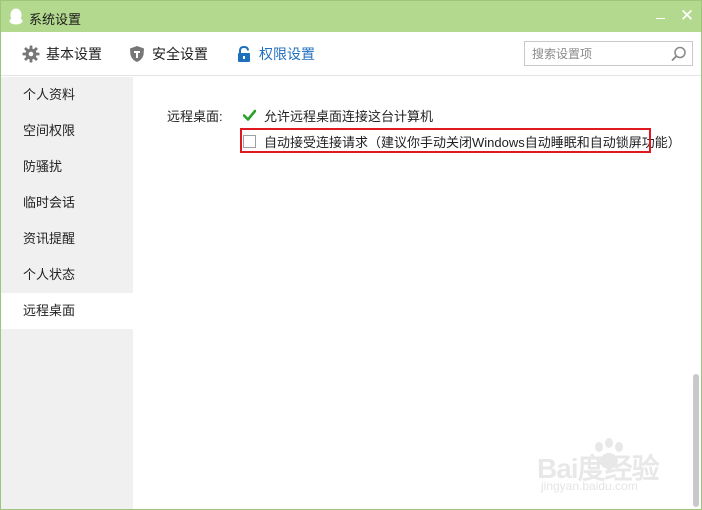 The width and height of the screenshot is (702, 510). Describe the element at coordinates (661, 17) in the screenshot. I see `minimize-button` at that location.